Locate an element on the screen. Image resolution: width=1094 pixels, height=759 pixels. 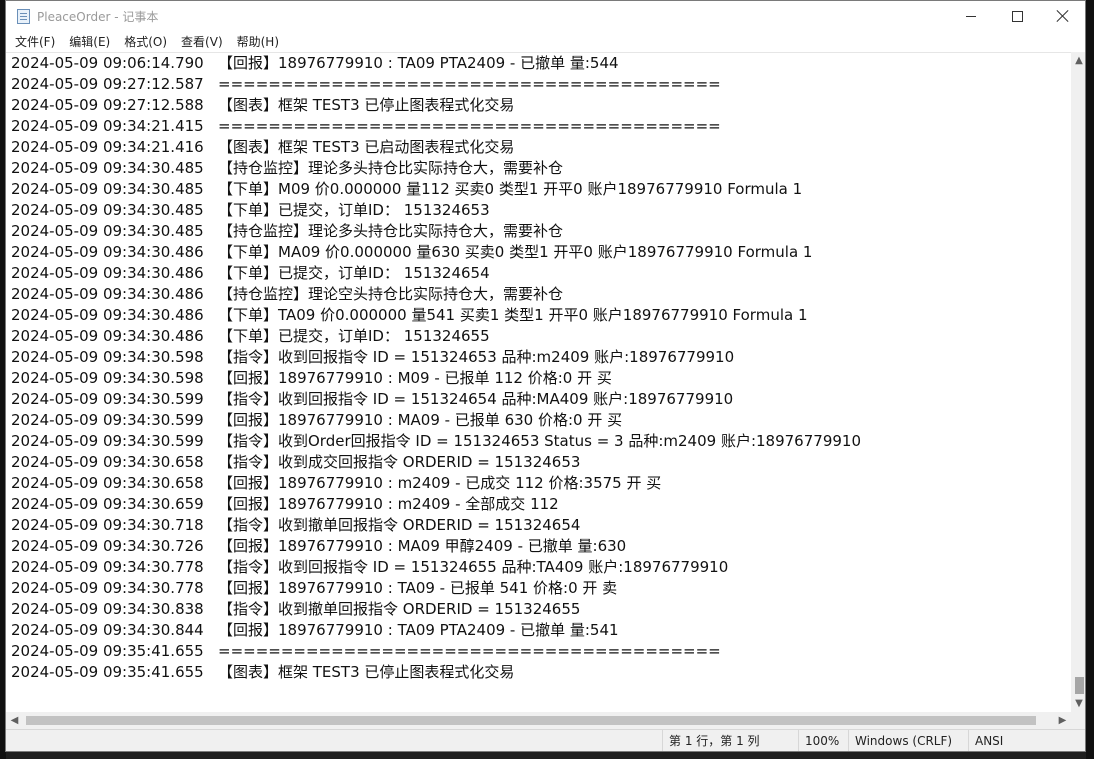
menu-file: 文件(F) is located at coordinates (35, 41).